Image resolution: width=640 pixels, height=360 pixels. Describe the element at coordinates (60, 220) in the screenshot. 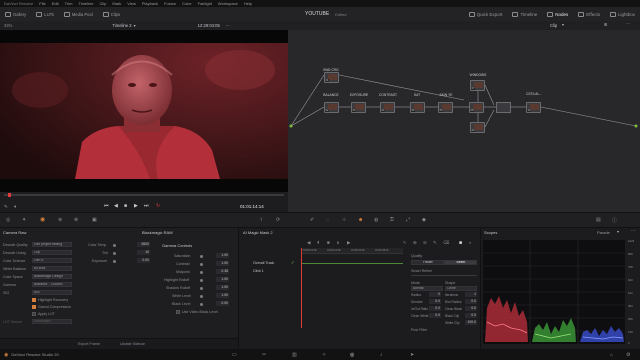

I see `hdr-icon: ⊕` at that location.